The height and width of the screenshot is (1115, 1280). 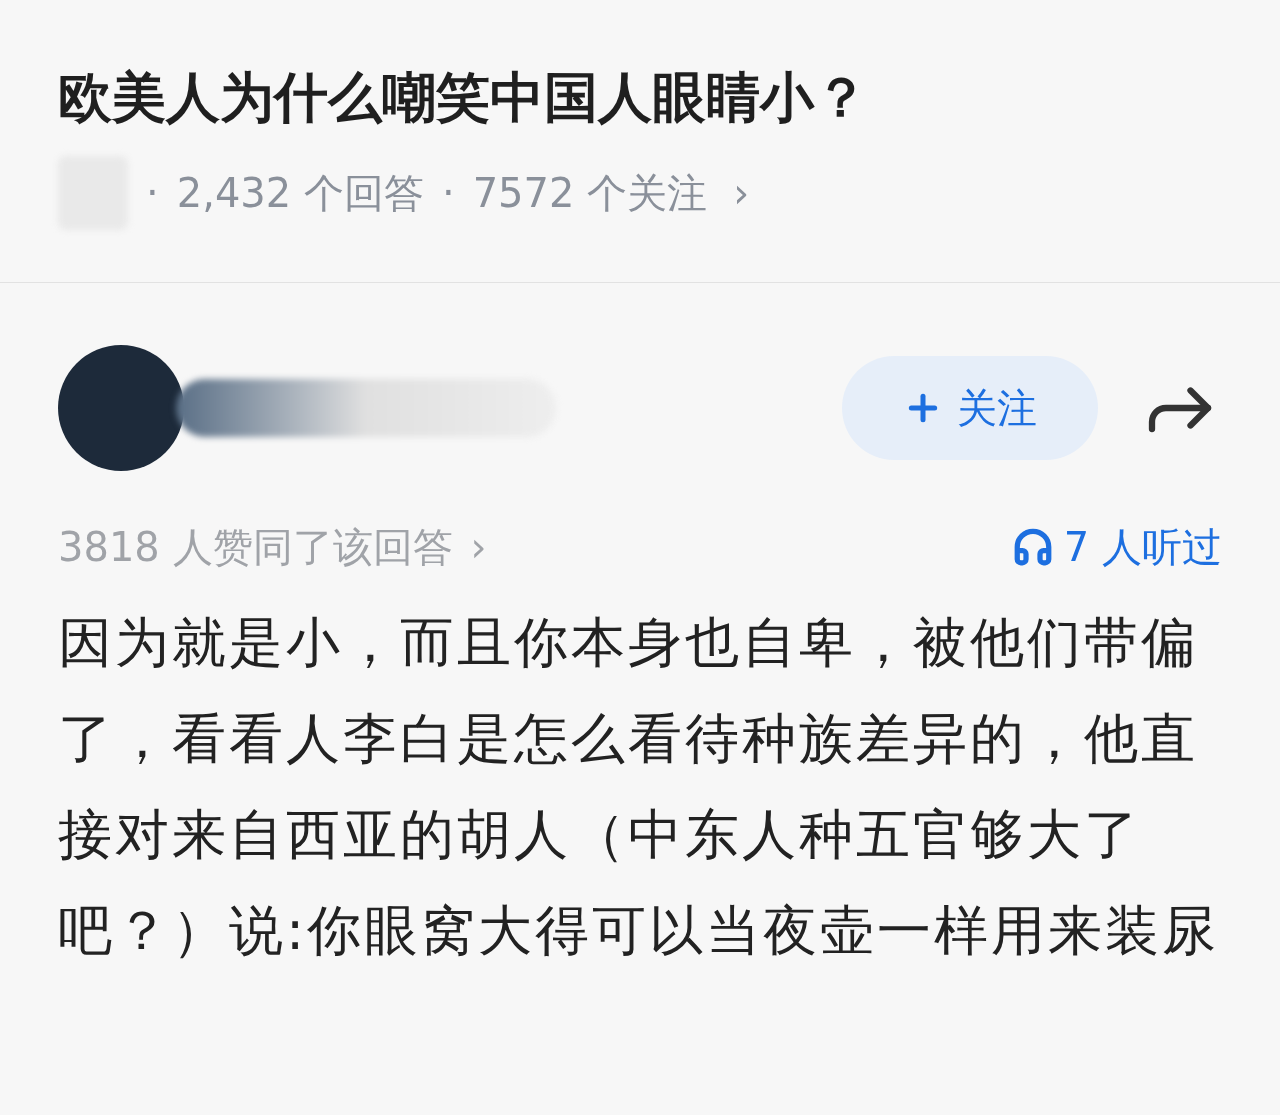 What do you see at coordinates (463, 98) in the screenshot?
I see `question-title: 欧美人为什么嘲笑中国人眼睛小？` at bounding box center [463, 98].